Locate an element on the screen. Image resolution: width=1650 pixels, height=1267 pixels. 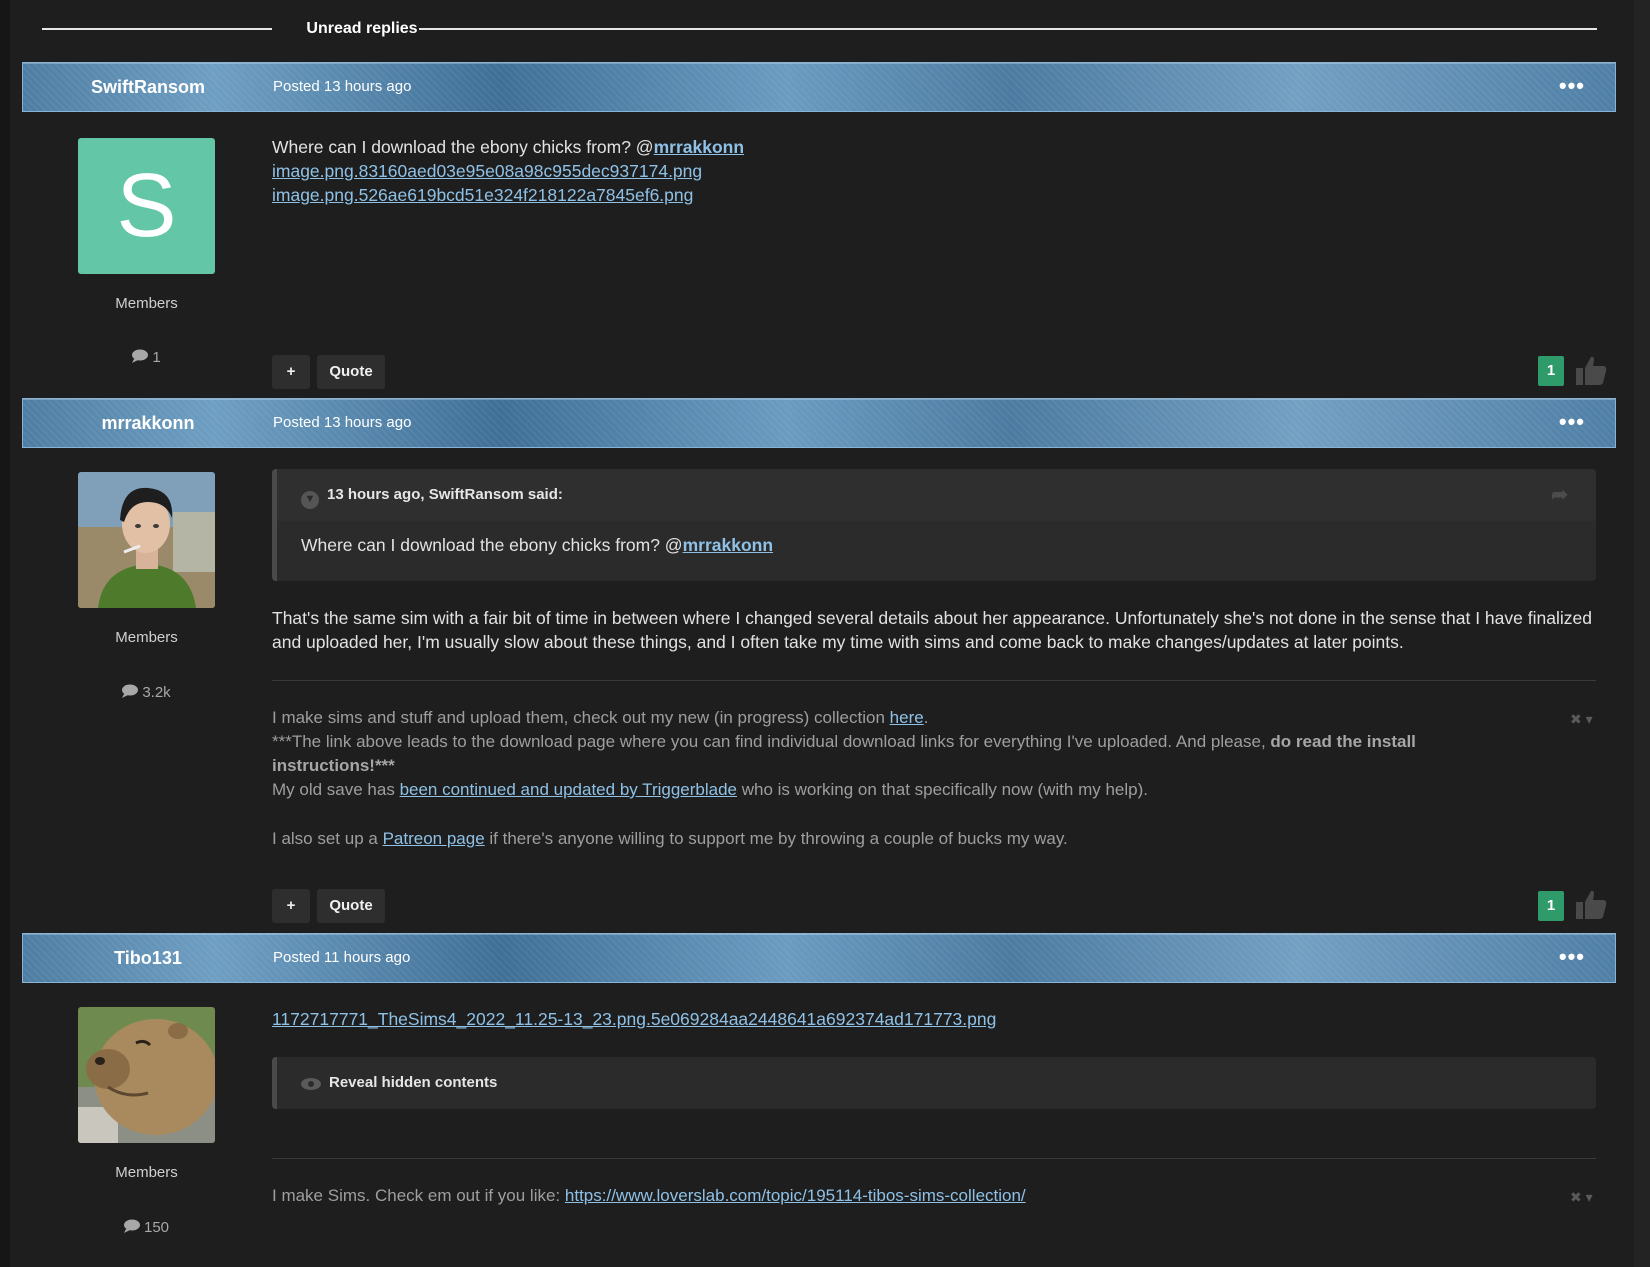
divider-label: Unread replies is located at coordinates (362, 28).